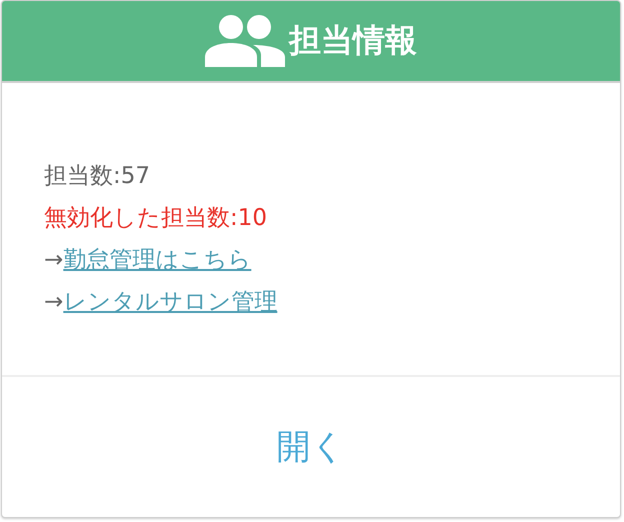 The height and width of the screenshot is (522, 624). Describe the element at coordinates (170, 302) in the screenshot. I see `link: レンタルサロン管理` at that location.